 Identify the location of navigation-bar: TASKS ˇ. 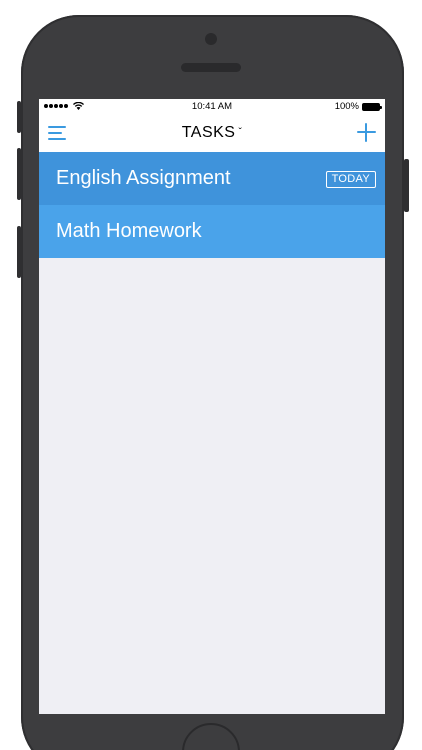
(212, 133).